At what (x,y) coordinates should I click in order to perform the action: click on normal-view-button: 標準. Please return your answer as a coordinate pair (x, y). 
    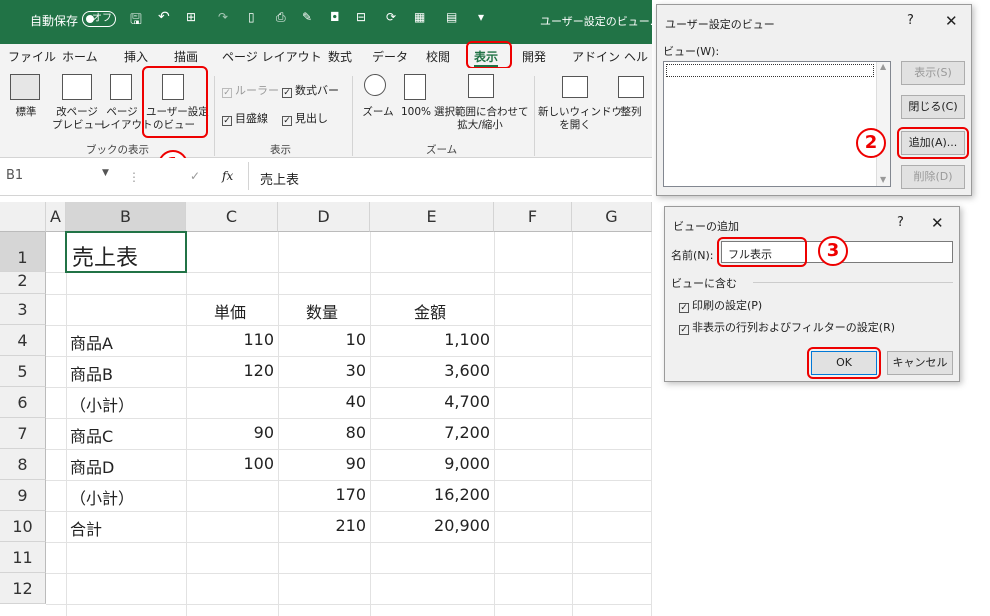
    Looking at the image, I should click on (26, 112).